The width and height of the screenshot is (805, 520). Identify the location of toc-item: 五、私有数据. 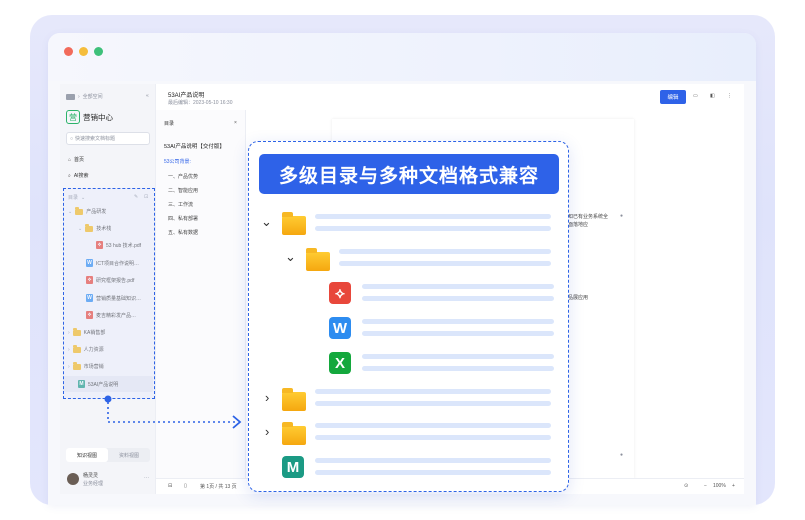
(183, 232).